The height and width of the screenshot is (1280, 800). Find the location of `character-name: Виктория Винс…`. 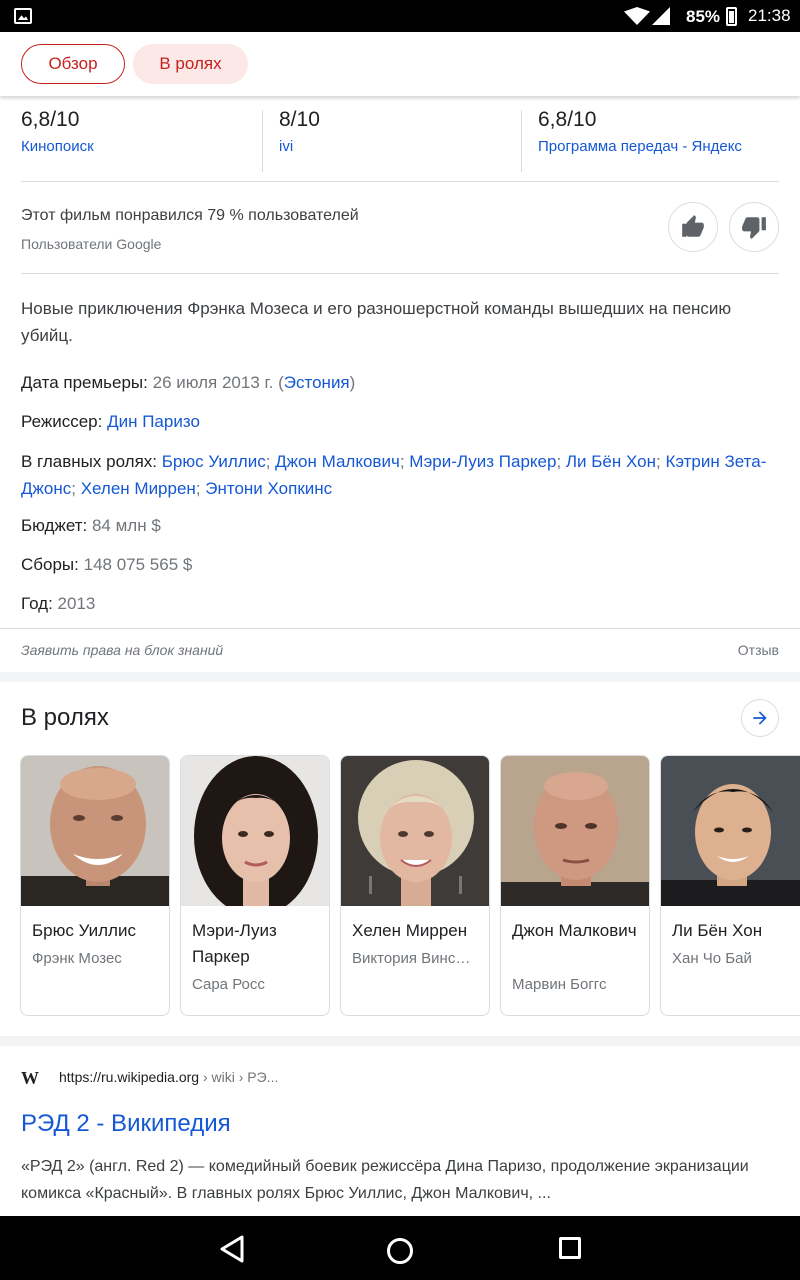

character-name: Виктория Винс… is located at coordinates (411, 958).